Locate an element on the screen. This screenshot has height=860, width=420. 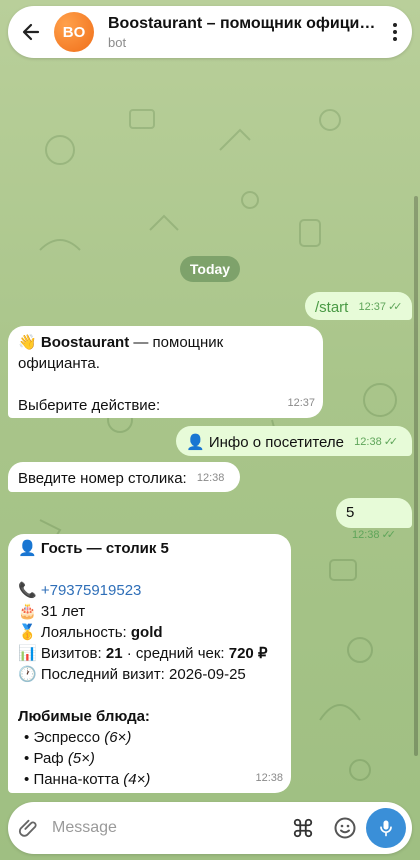
favorite-name: Панна-котта is located at coordinates (76, 779).